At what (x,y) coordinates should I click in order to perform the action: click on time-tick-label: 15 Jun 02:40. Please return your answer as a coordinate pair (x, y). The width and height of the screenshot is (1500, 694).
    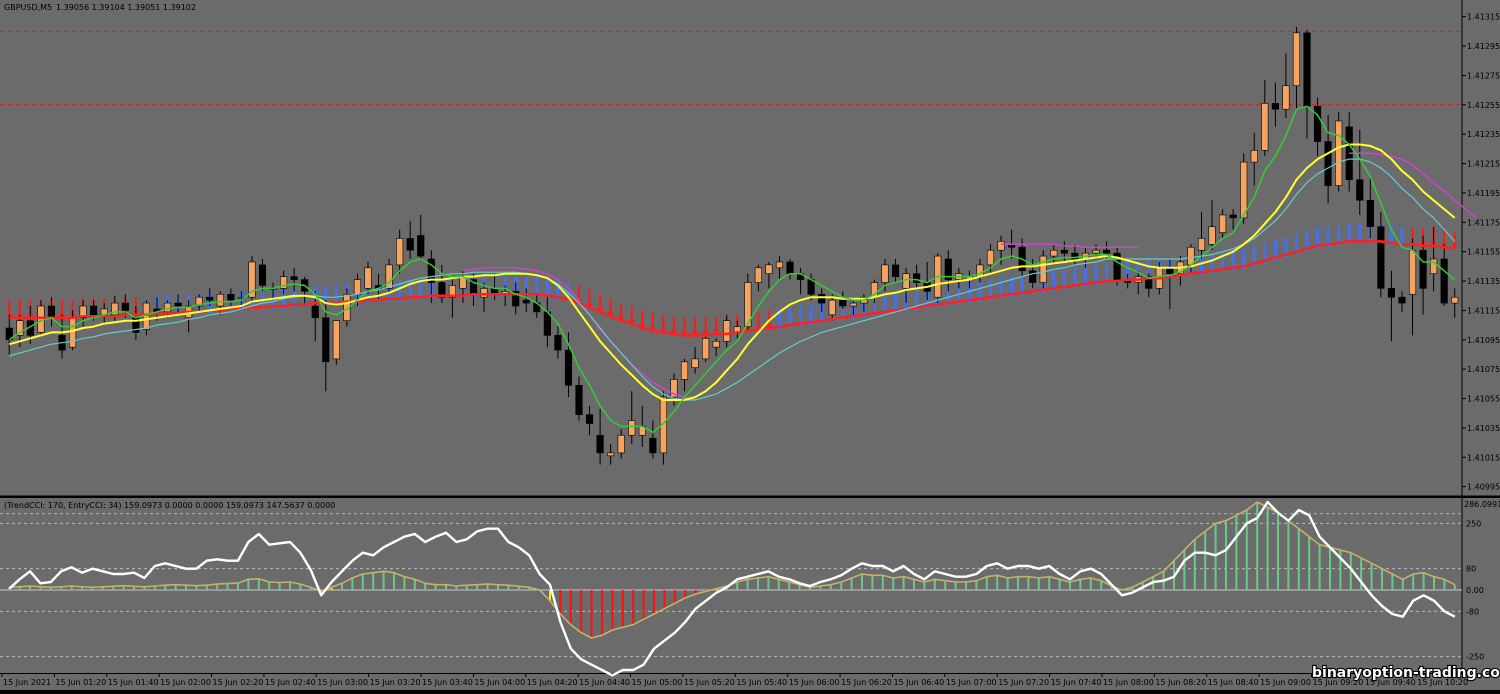
    Looking at the image, I should click on (290, 682).